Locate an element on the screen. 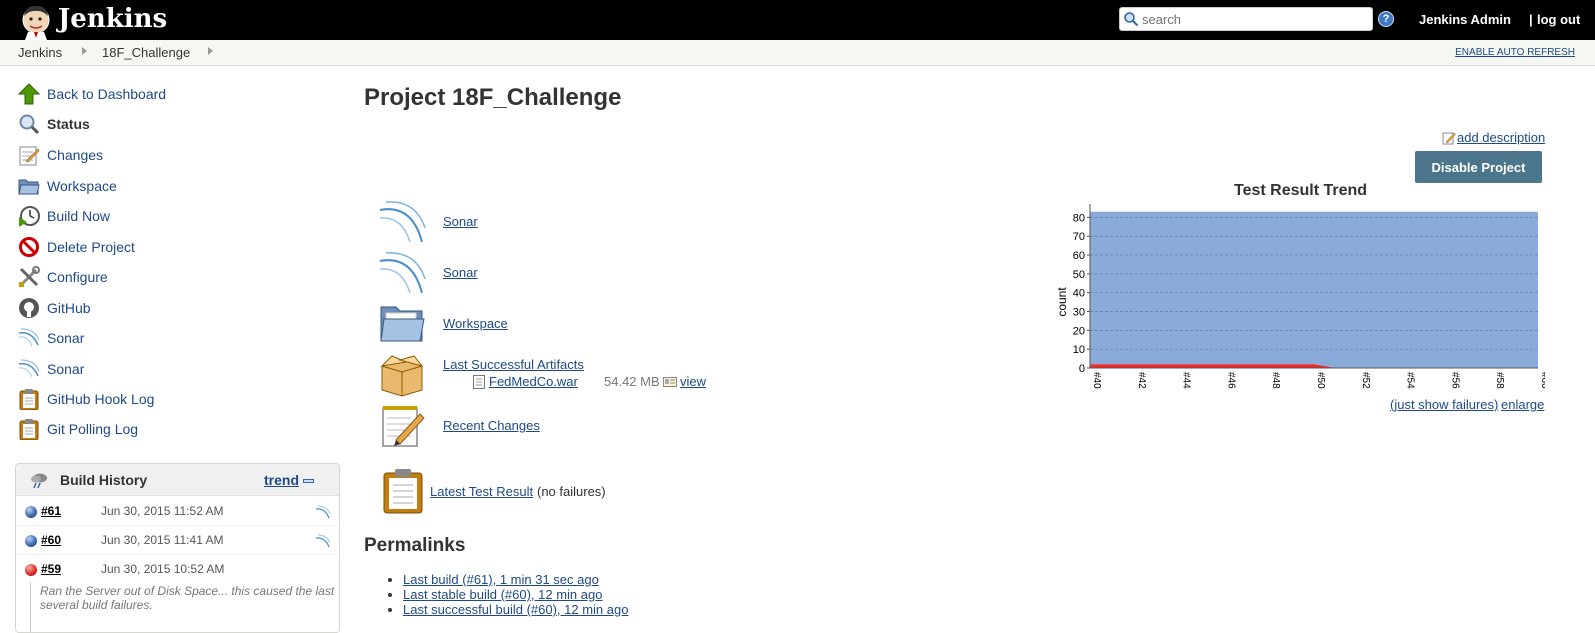  file-icon is located at coordinates (479, 382).